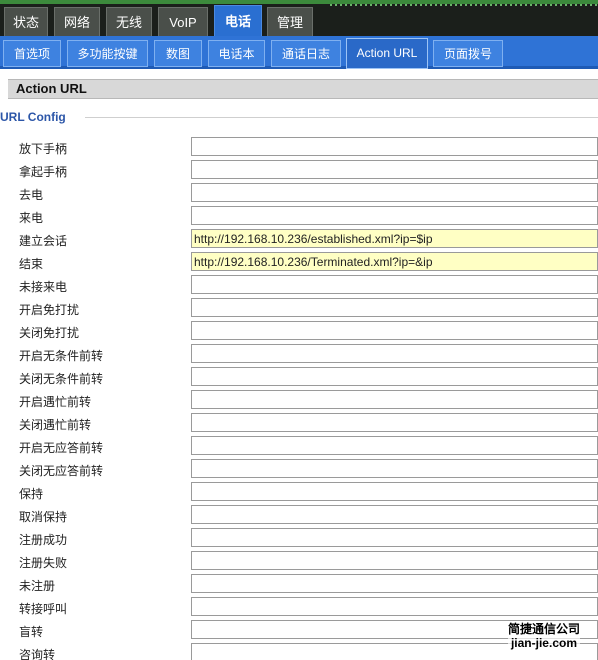 The width and height of the screenshot is (598, 660). I want to click on form-row: 关闭无应答前转, so click(299, 469).